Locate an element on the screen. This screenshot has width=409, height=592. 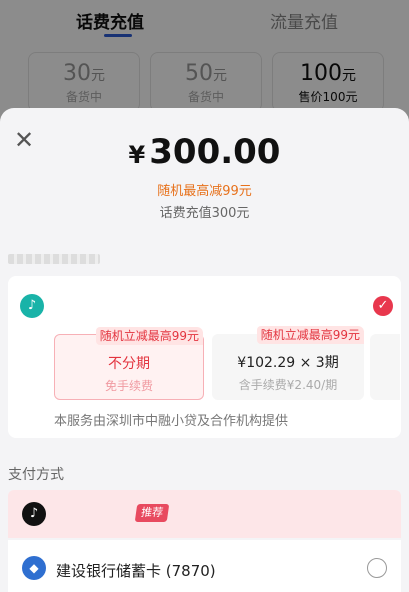
checkmark-icon: ✓ is located at coordinates (383, 306).